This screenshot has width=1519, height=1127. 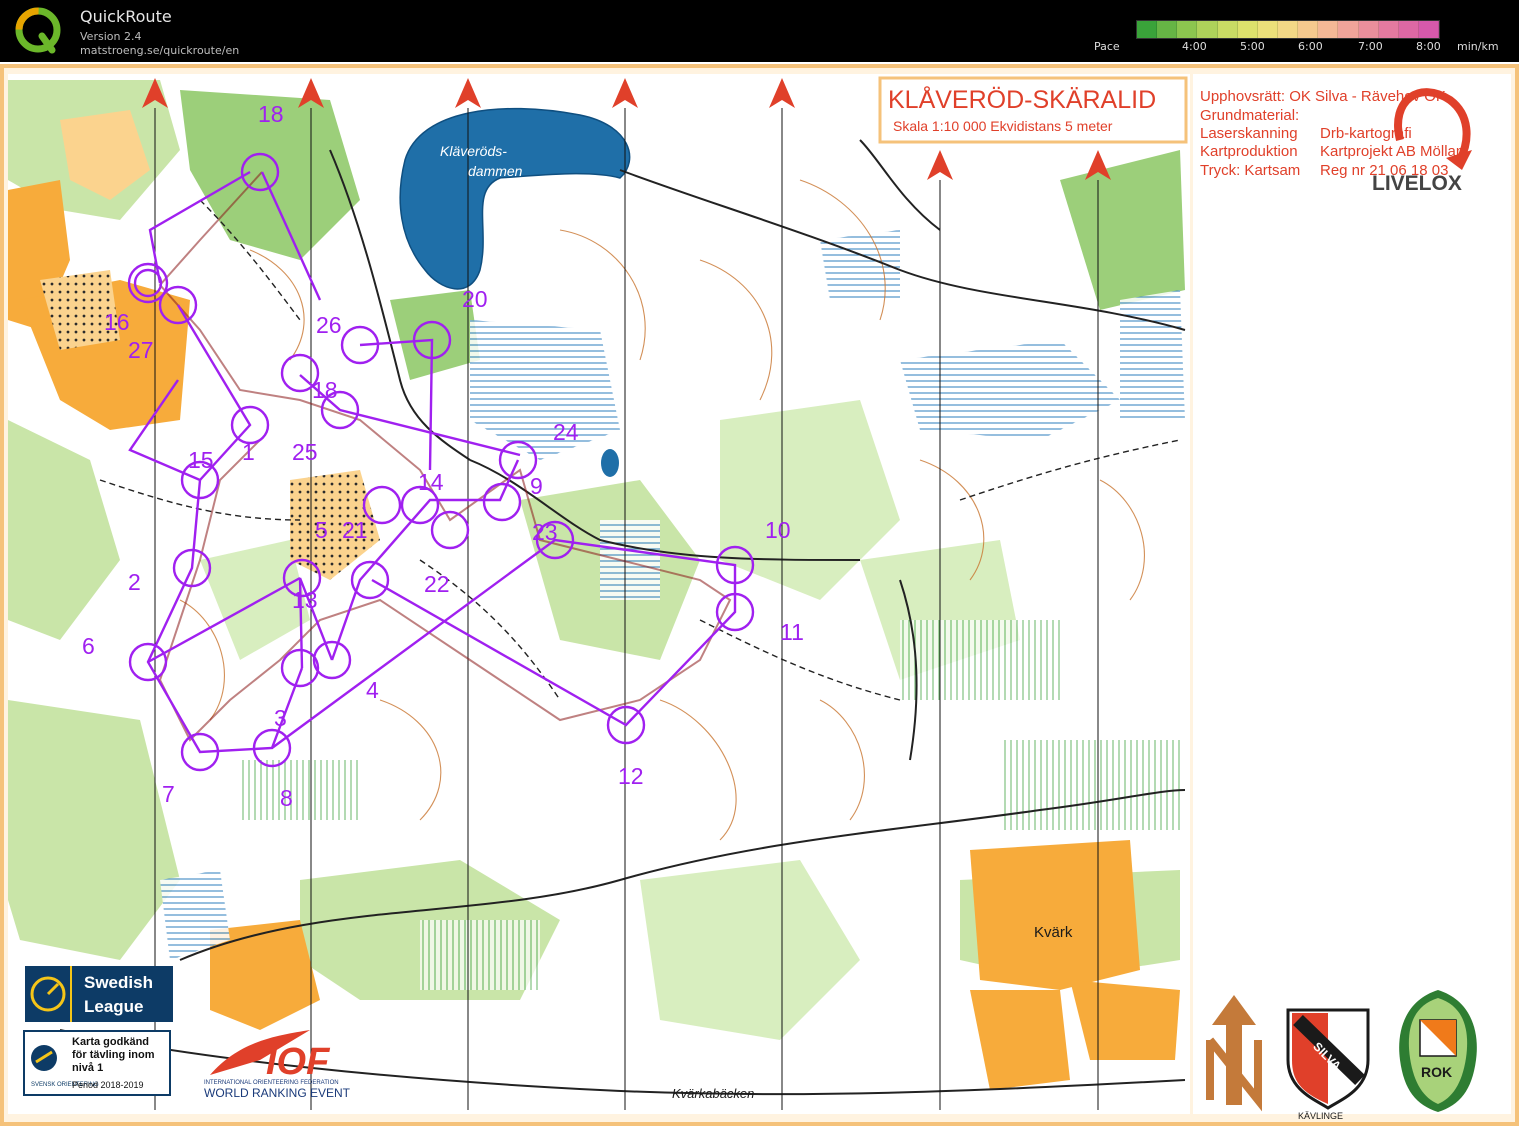 I want to click on svg-text: Karta godkänd, so click(x=110, y=1042).